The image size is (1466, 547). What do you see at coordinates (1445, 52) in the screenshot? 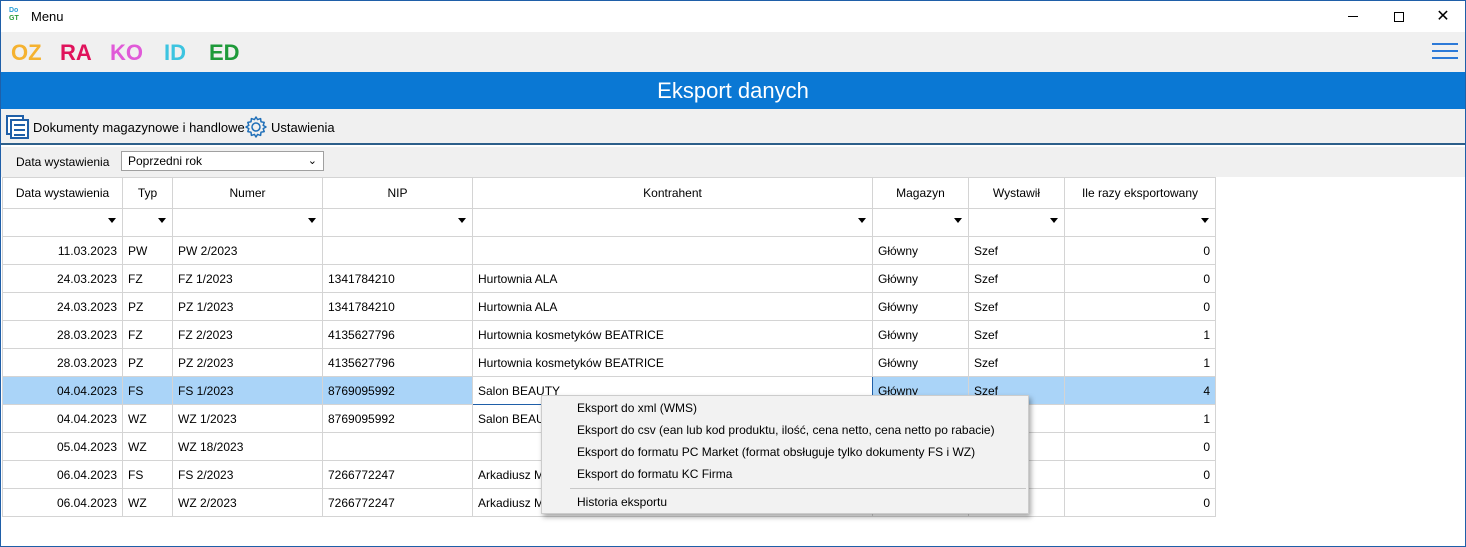
I see `hamburger-menu-icon` at bounding box center [1445, 52].